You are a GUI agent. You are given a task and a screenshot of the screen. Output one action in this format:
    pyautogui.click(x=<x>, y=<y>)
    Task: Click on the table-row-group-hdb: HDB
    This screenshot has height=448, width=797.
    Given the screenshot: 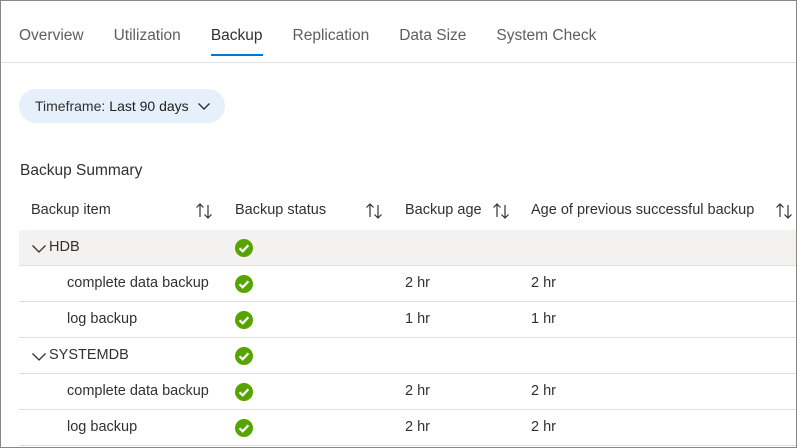 What is the action you would take?
    pyautogui.click(x=407, y=248)
    